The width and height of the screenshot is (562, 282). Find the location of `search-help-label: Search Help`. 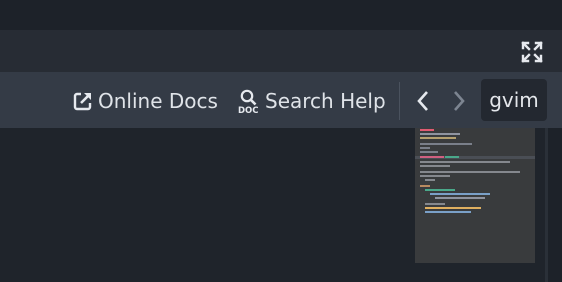

search-help-label: Search Help is located at coordinates (325, 101).